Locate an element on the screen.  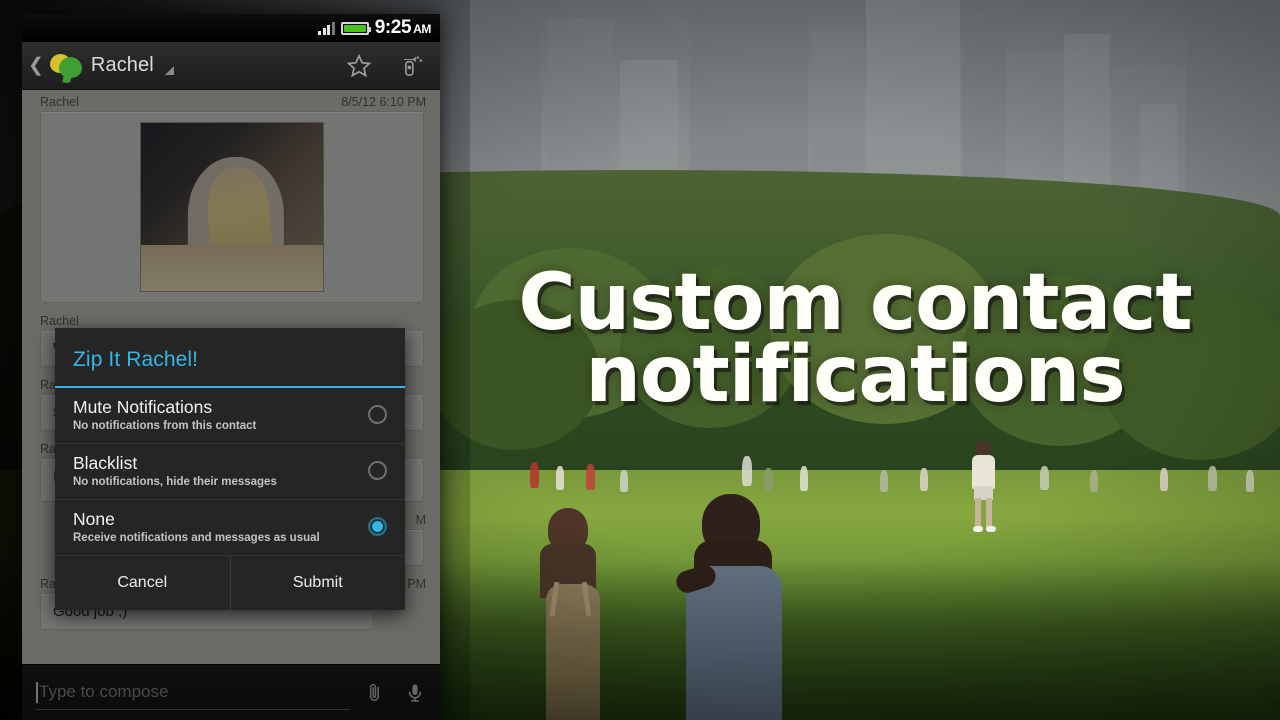
option-label: Blacklist is located at coordinates (105, 462).